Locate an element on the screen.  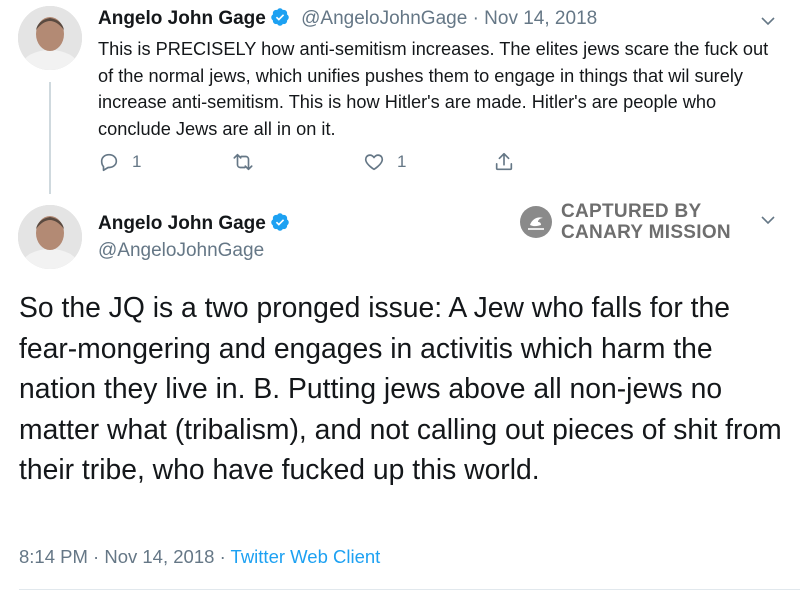
divider is located at coordinates (409, 589).